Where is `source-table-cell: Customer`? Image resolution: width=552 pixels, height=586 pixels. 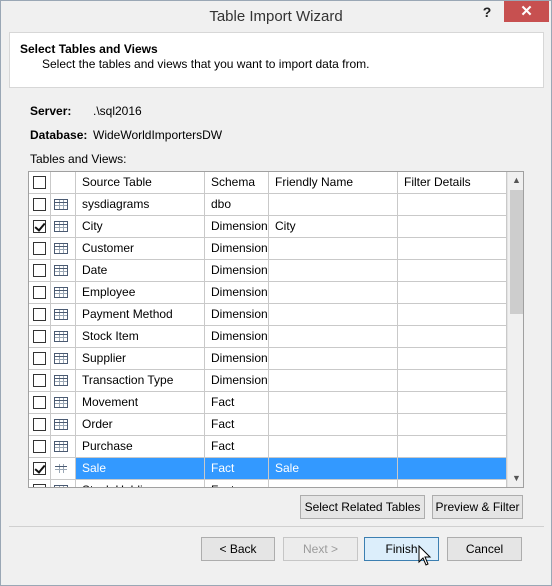
source-table-cell: Customer is located at coordinates (140, 248).